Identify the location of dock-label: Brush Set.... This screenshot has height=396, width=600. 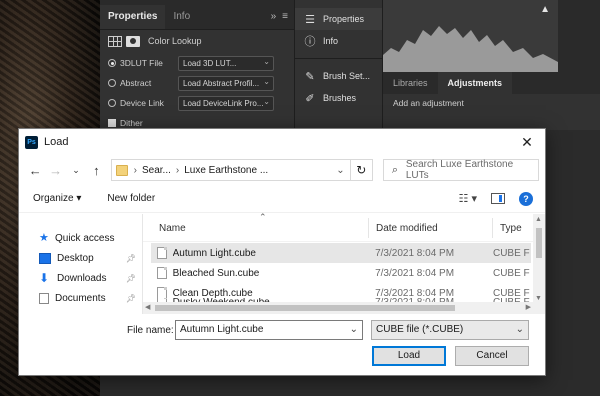
(347, 76).